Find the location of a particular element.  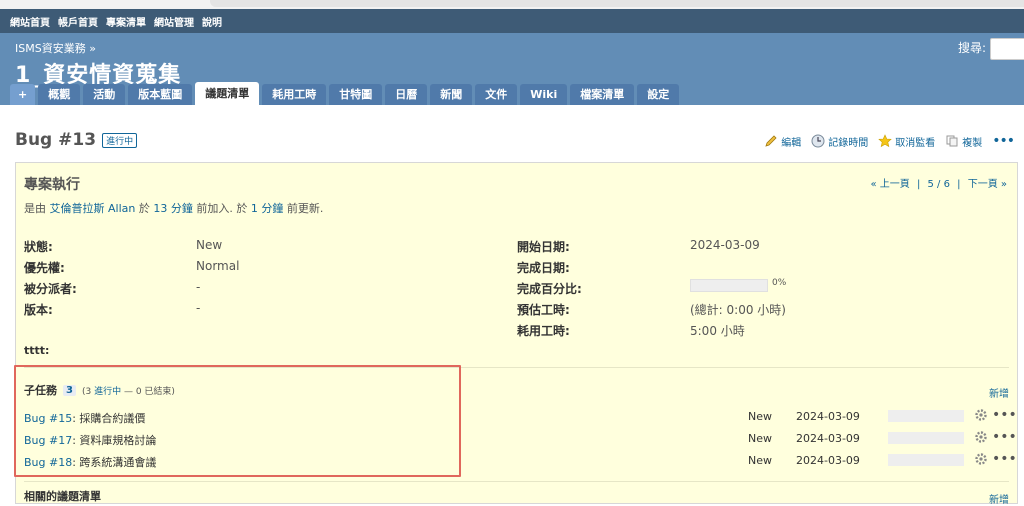

updated-text: 前更新. is located at coordinates (305, 208).